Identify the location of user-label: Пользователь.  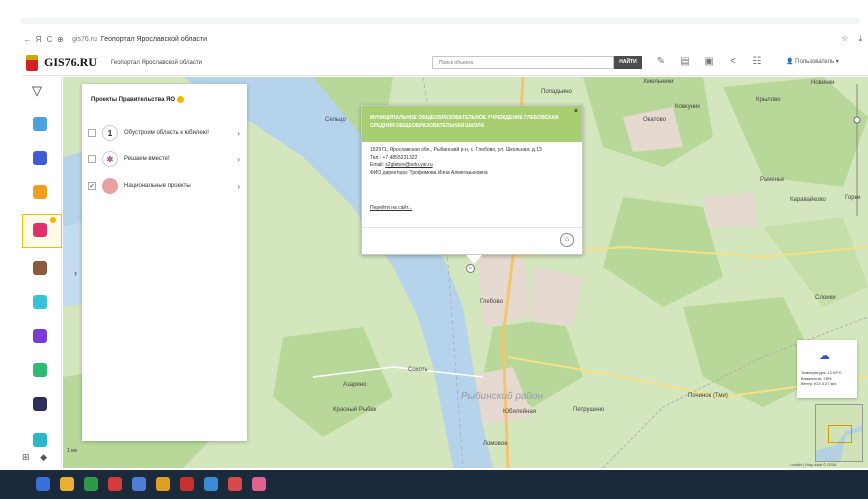
(815, 62).